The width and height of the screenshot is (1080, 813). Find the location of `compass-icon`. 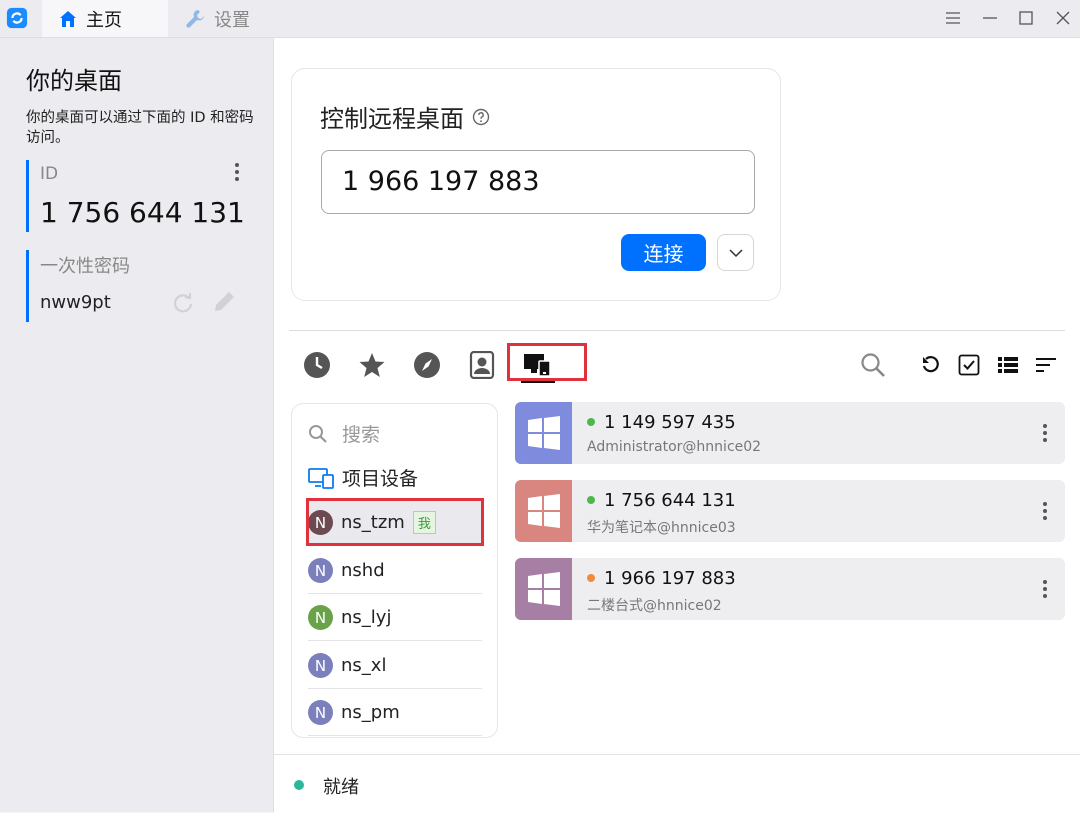

compass-icon is located at coordinates (427, 365).